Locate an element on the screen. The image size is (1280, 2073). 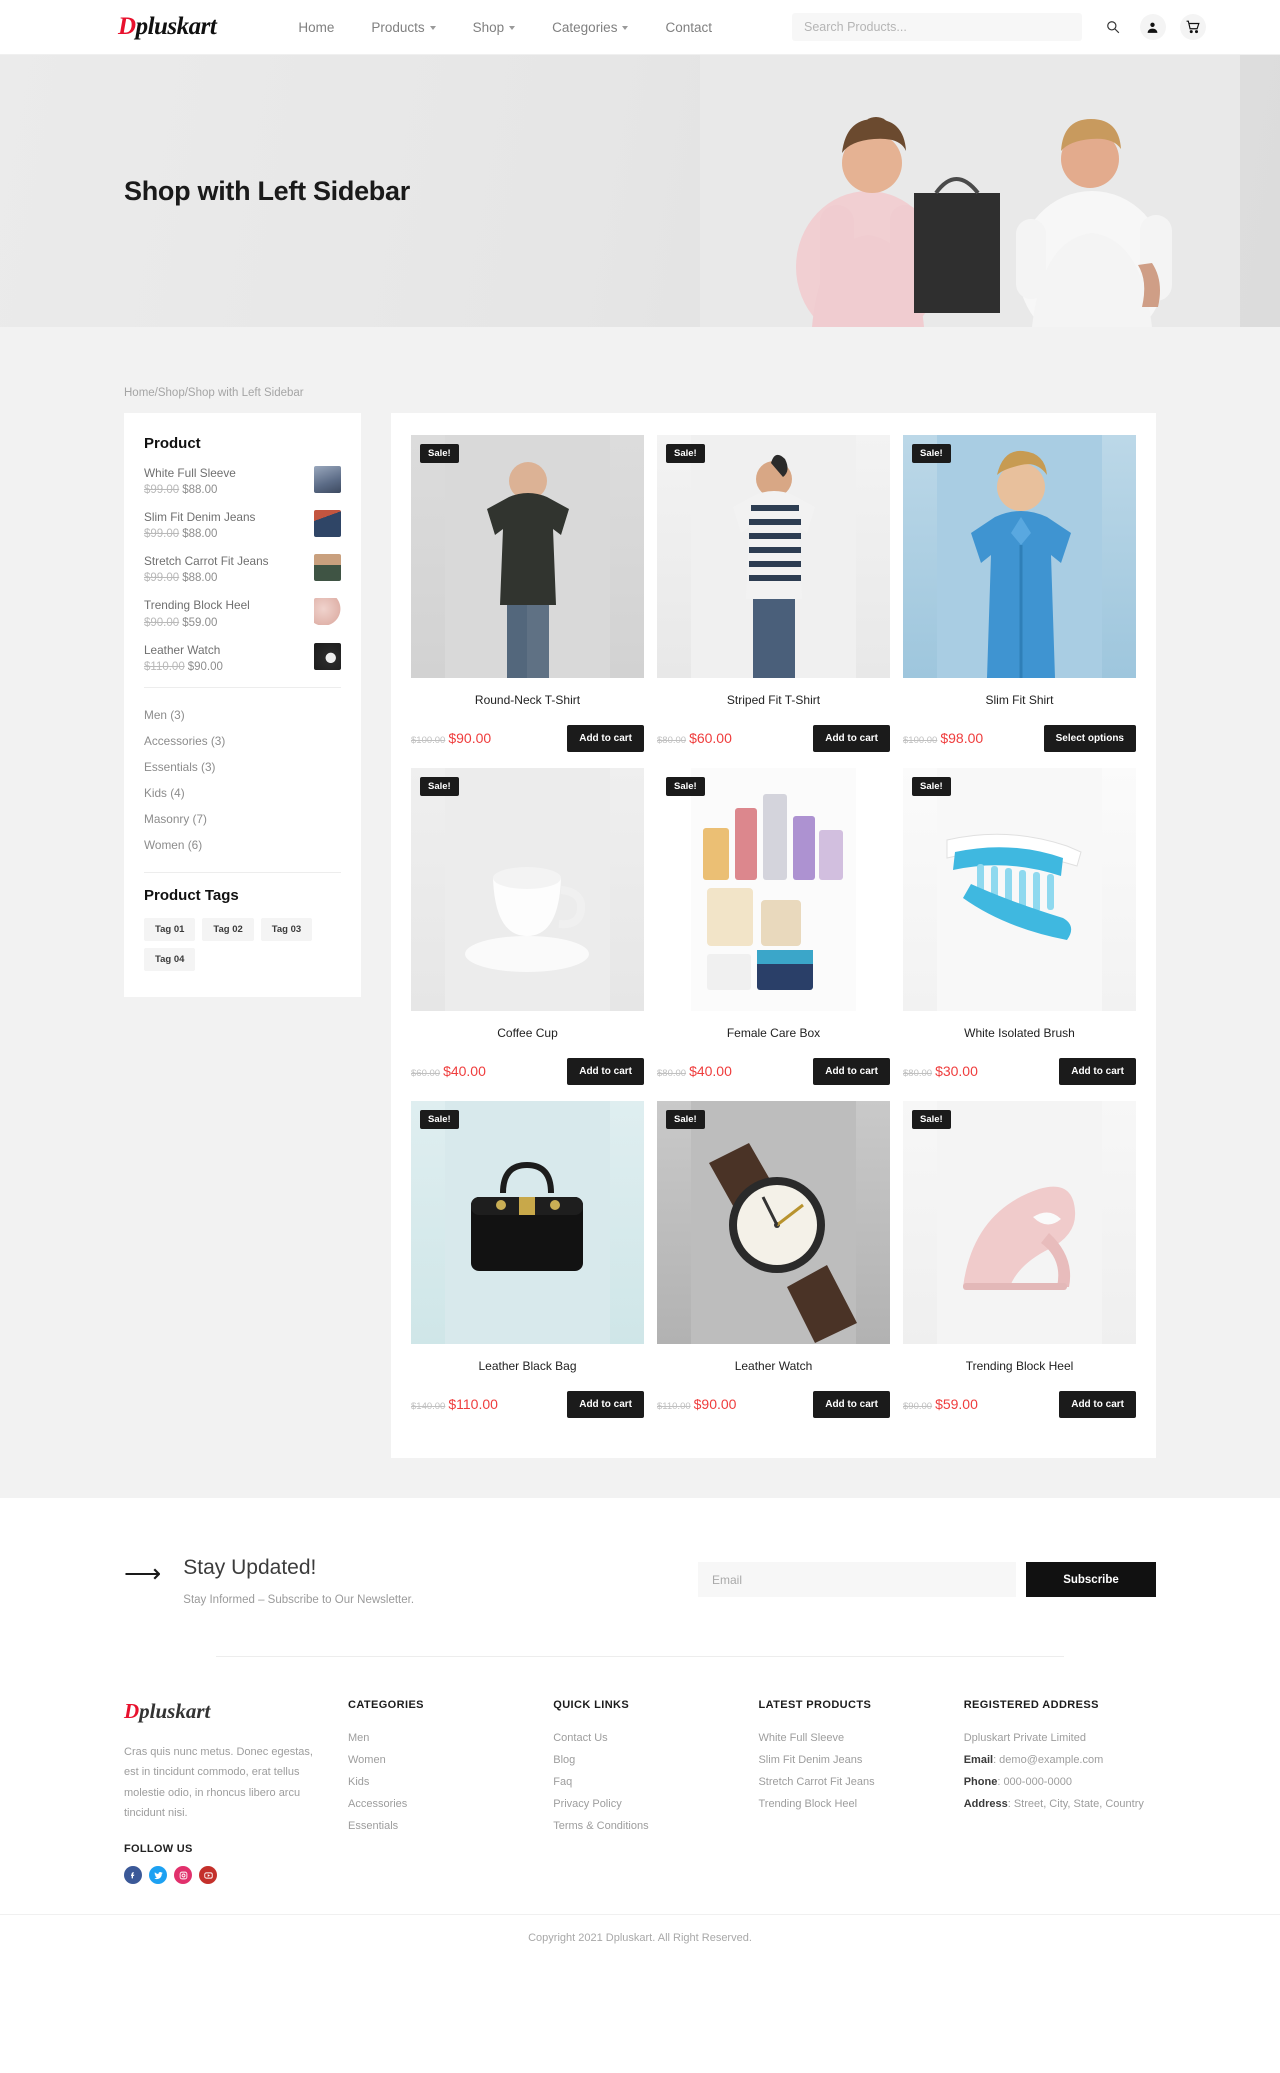
footer-link-women: Women is located at coordinates (436, 1760).